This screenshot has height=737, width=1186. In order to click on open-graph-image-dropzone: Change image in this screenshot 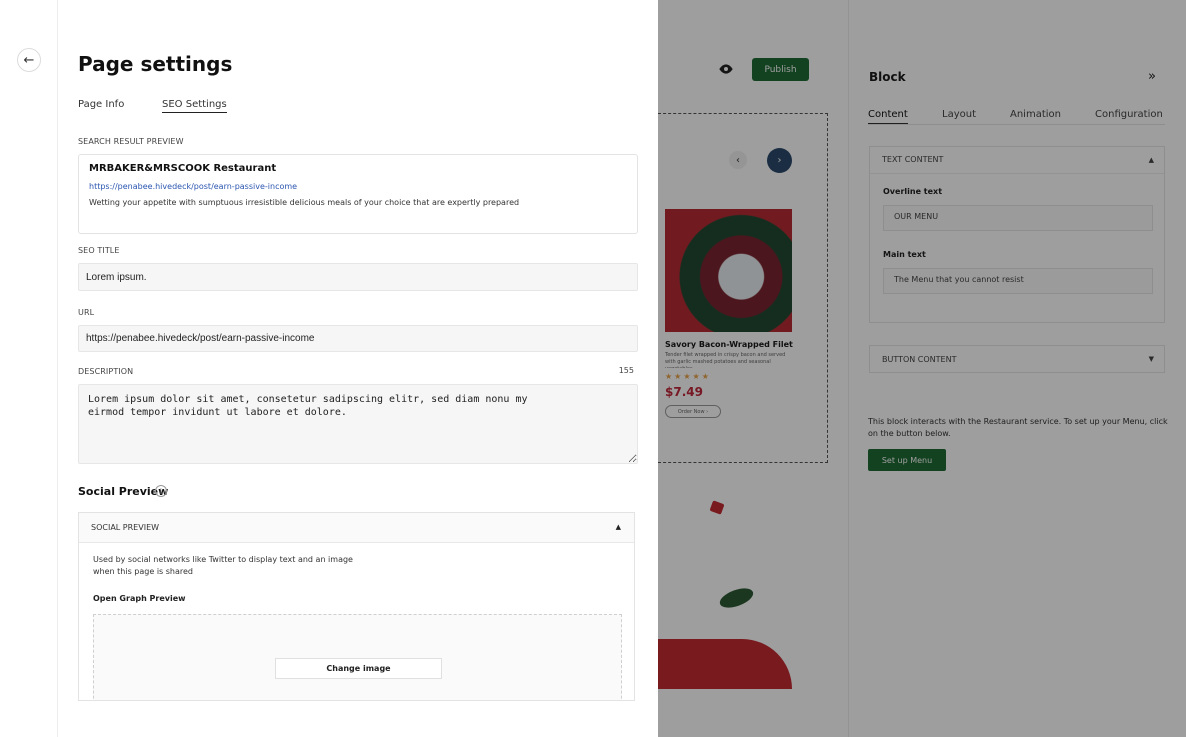, I will do `click(357, 657)`.